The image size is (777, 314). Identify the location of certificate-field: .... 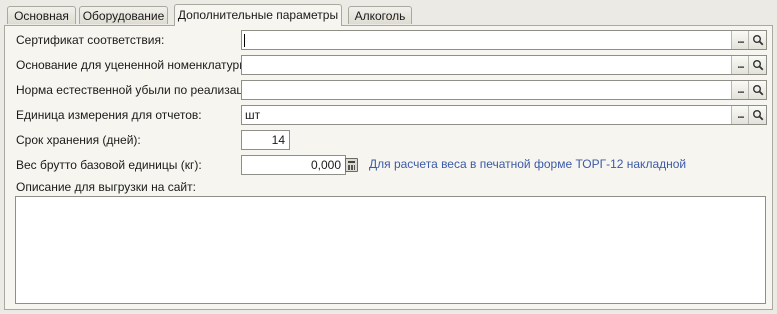
(504, 40).